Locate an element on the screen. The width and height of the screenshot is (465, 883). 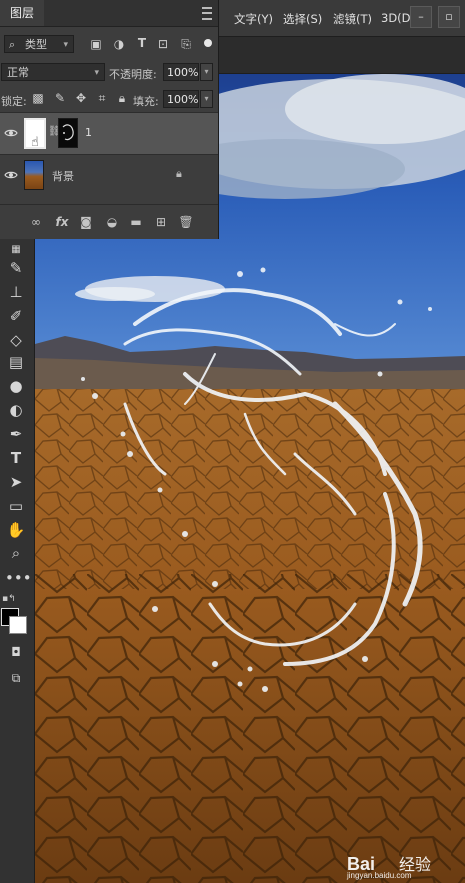
lock-row: 锁定: ▩ ✎ ✥ ⌗ 🔒︎ 填充: 100% ▾ is located at coordinates (109, 99).